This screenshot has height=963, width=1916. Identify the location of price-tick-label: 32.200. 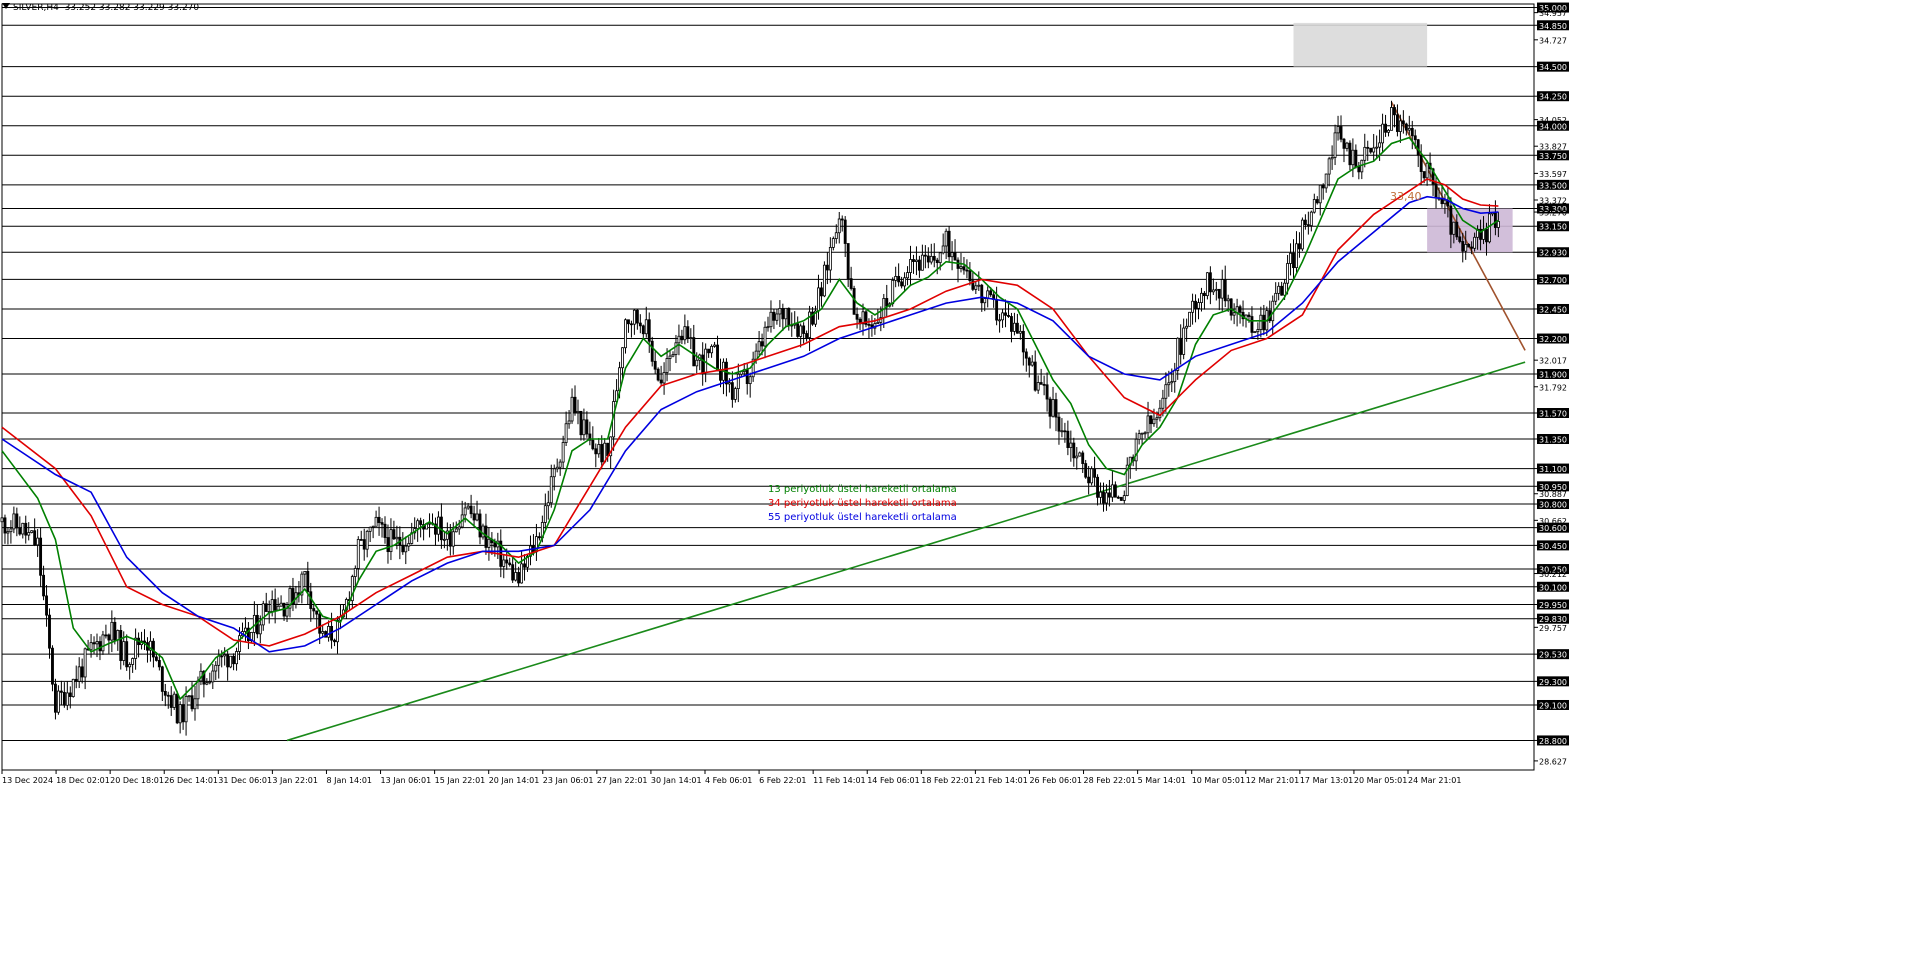
(1553, 339).